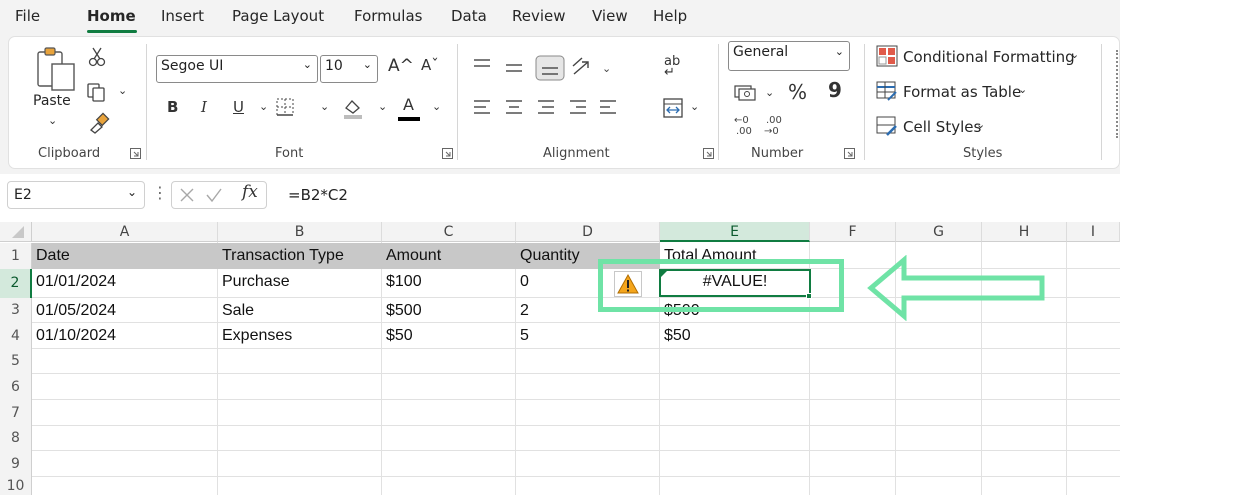 The height and width of the screenshot is (495, 1240). Describe the element at coordinates (677, 336) in the screenshot. I see `cell-e4: $50` at that location.